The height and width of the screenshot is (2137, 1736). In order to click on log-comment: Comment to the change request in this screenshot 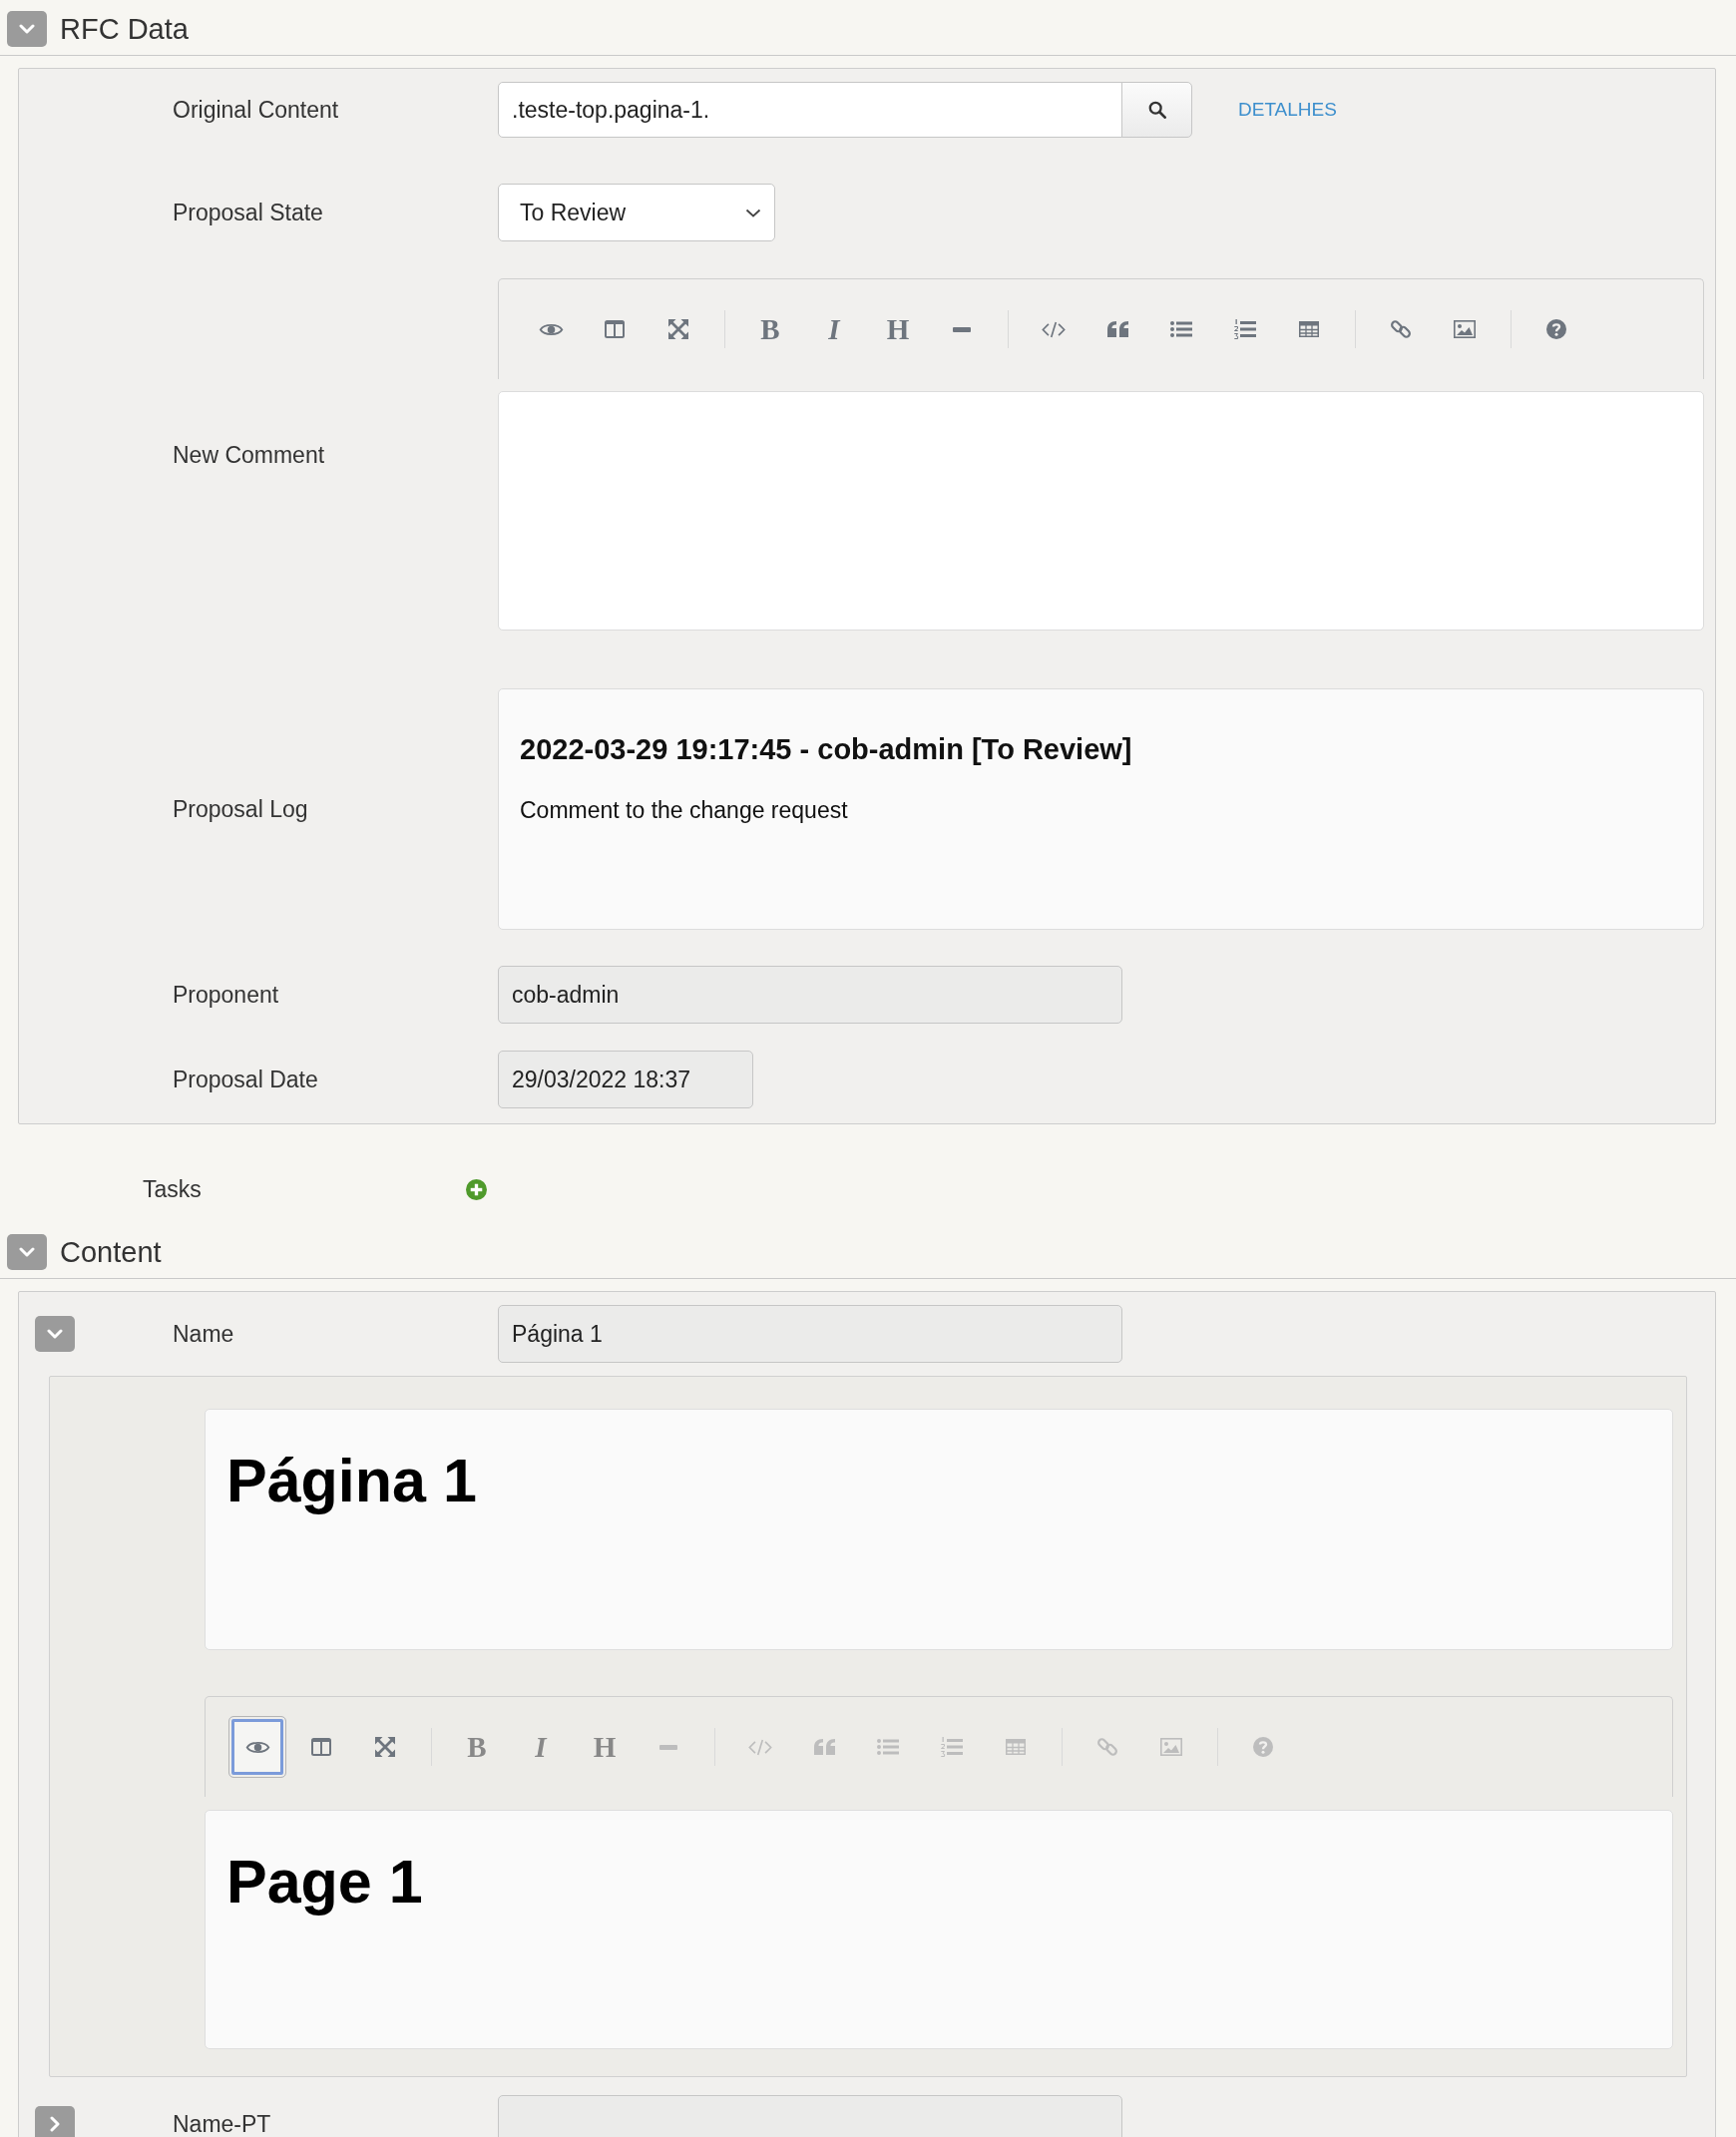, I will do `click(684, 810)`.